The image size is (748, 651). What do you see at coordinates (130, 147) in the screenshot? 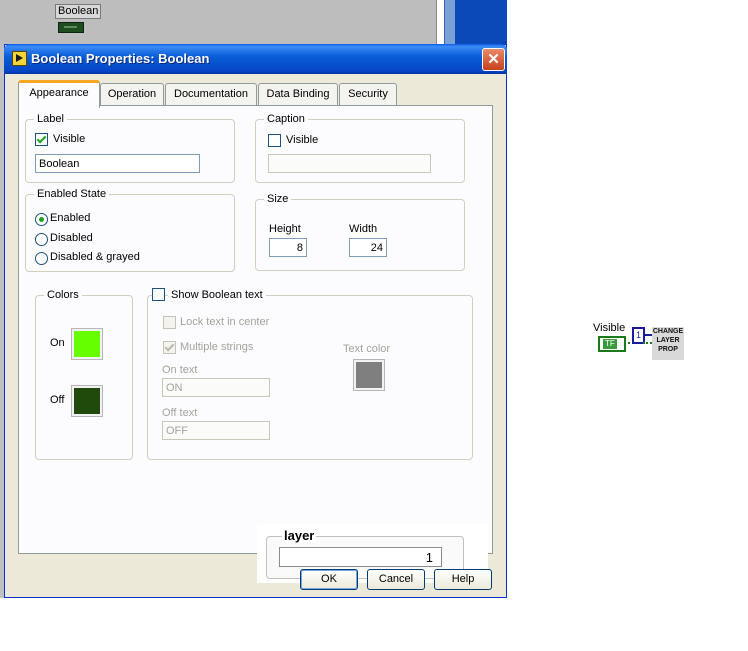
I see `label-group: Label Visible Boolean` at bounding box center [130, 147].